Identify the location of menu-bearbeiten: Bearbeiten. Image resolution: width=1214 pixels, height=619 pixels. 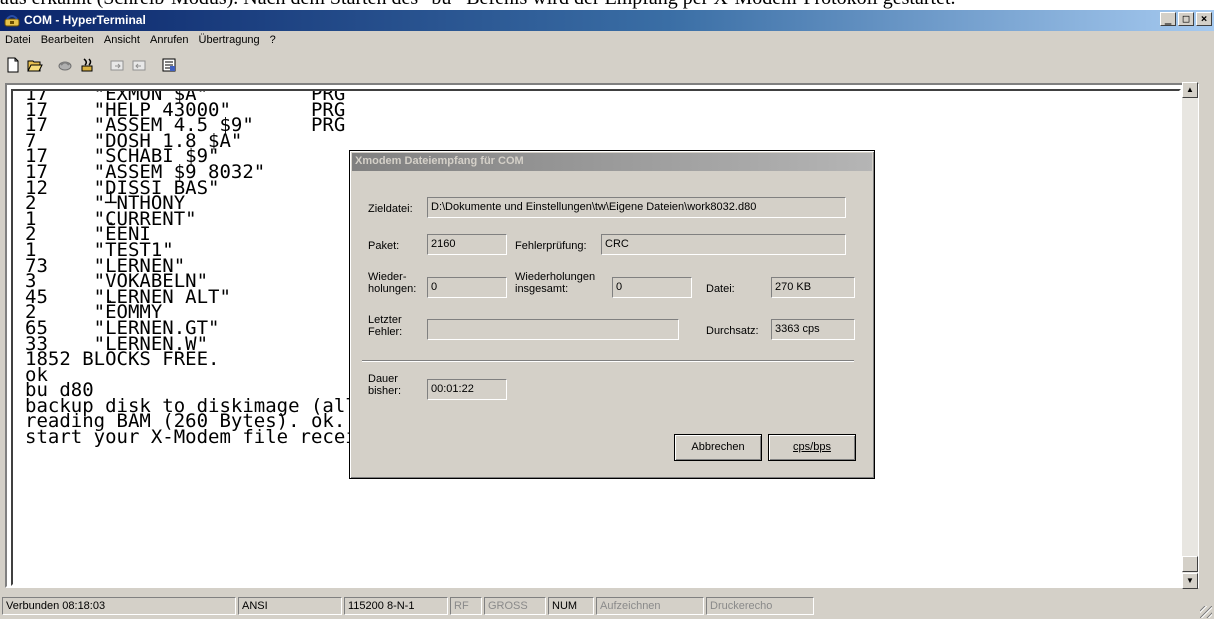
(67, 40).